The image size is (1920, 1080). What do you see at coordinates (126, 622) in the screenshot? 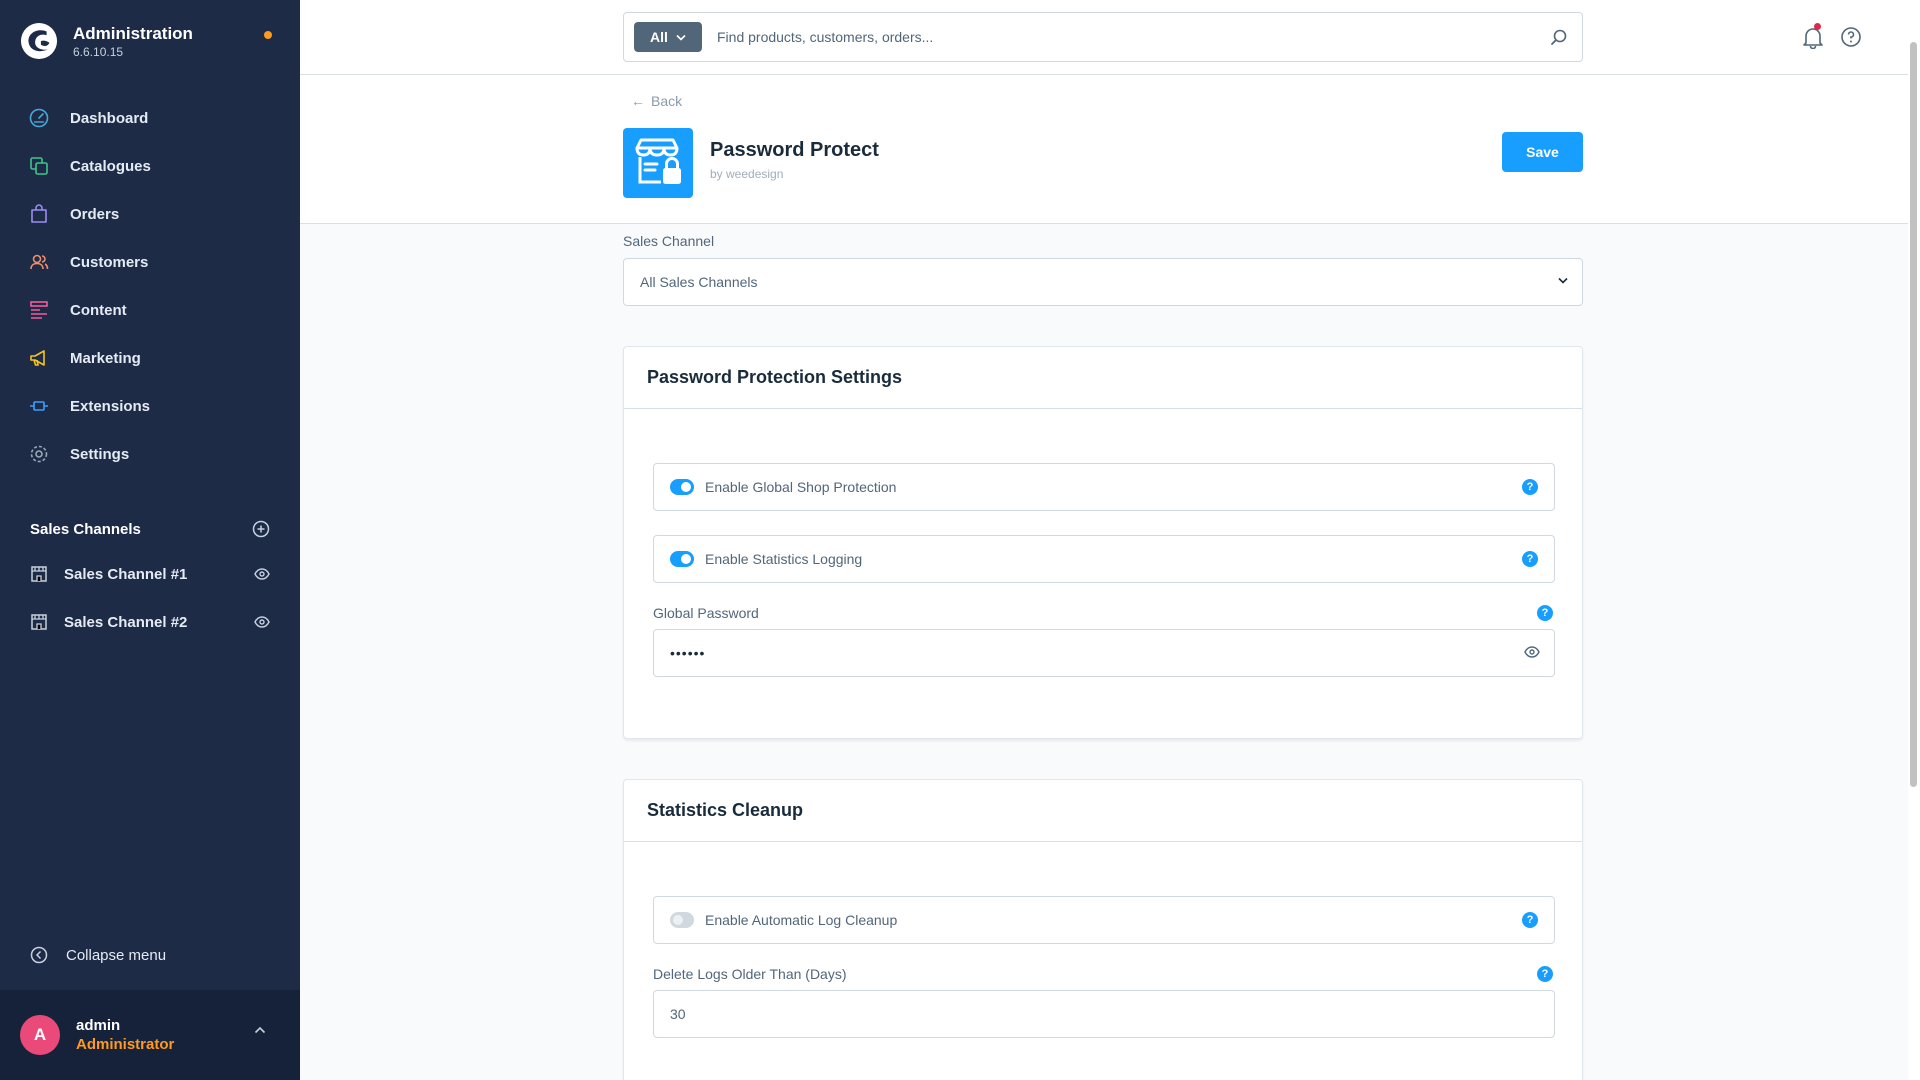
I see `sales-channel-label: Sales Channel #2` at bounding box center [126, 622].